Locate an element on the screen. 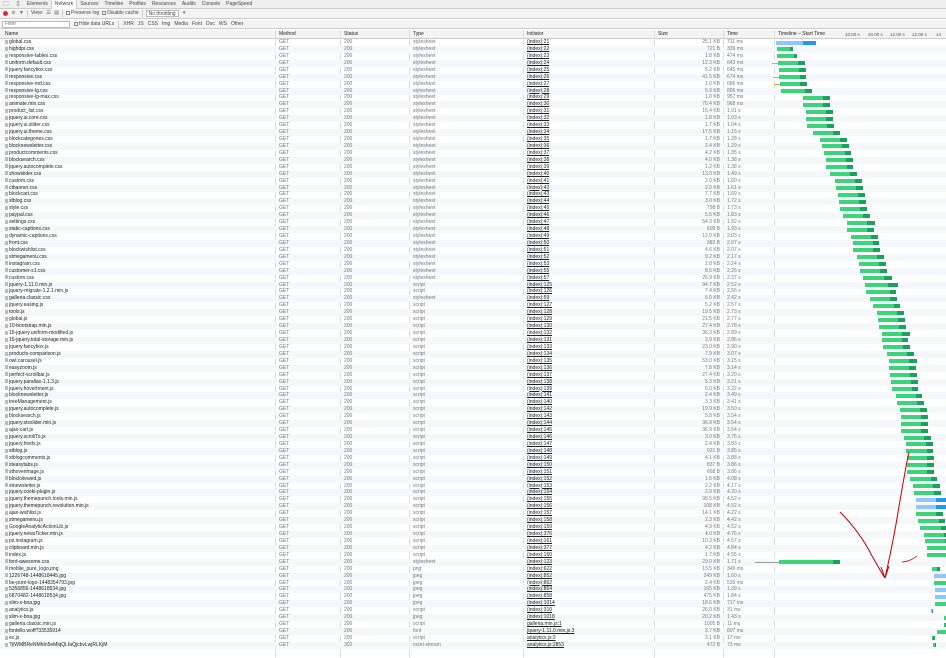 This screenshot has height=658, width=946. initiator-link: (index):133 is located at coordinates (539, 347).